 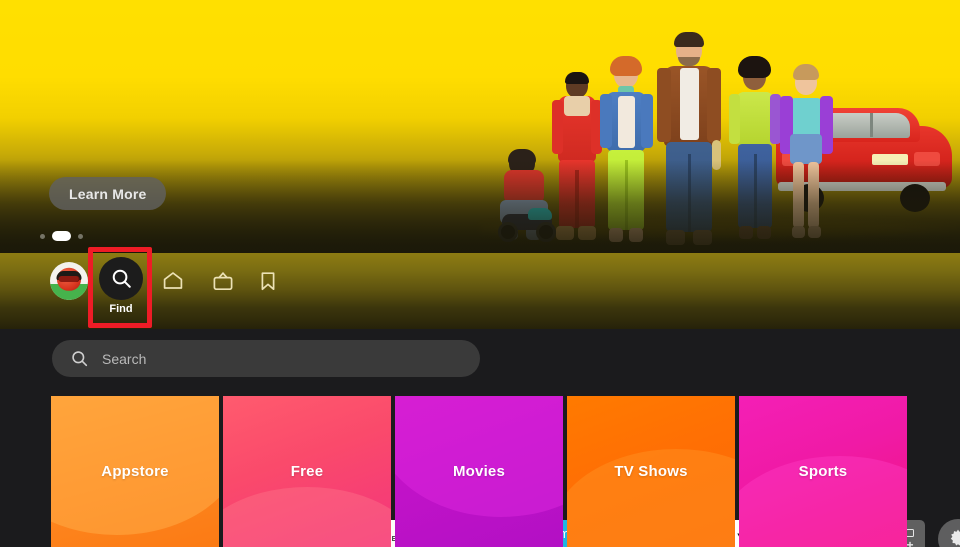 I want to click on nav-item-live-tv, so click(x=223, y=281).